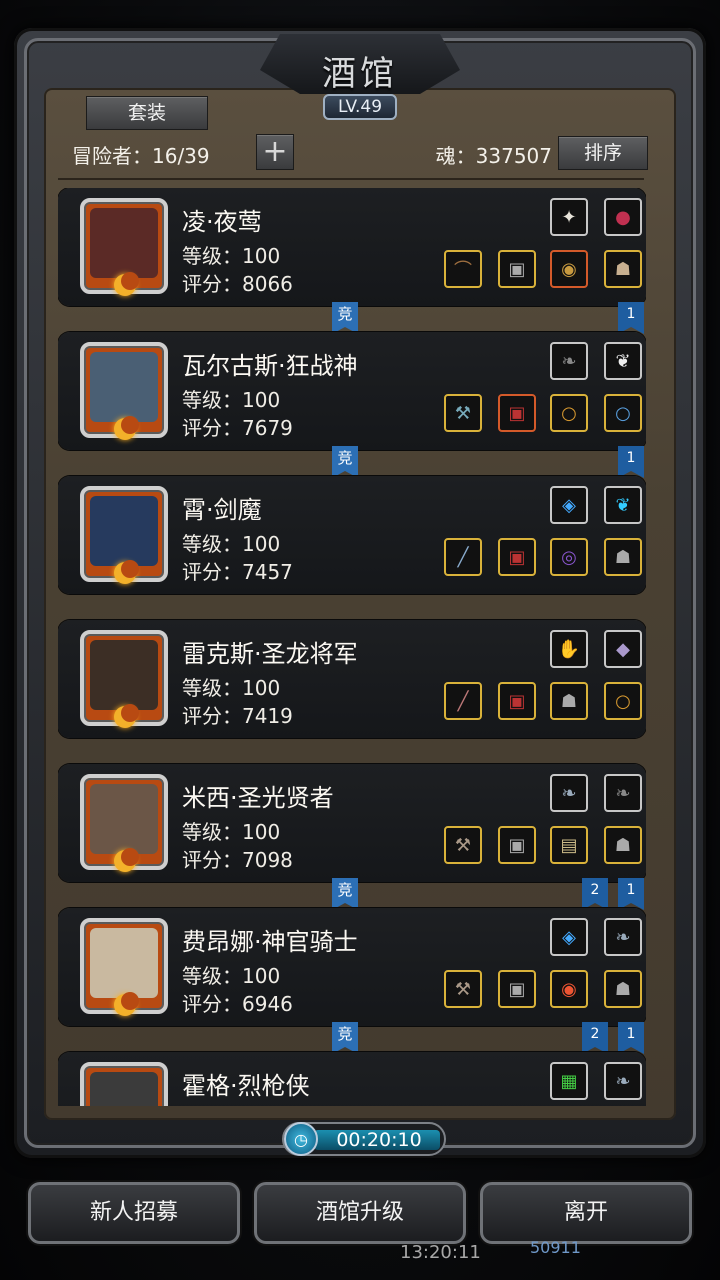 The width and height of the screenshot is (720, 1280). Describe the element at coordinates (360, 107) in the screenshot. I see `level-badge: LV.49` at that location.